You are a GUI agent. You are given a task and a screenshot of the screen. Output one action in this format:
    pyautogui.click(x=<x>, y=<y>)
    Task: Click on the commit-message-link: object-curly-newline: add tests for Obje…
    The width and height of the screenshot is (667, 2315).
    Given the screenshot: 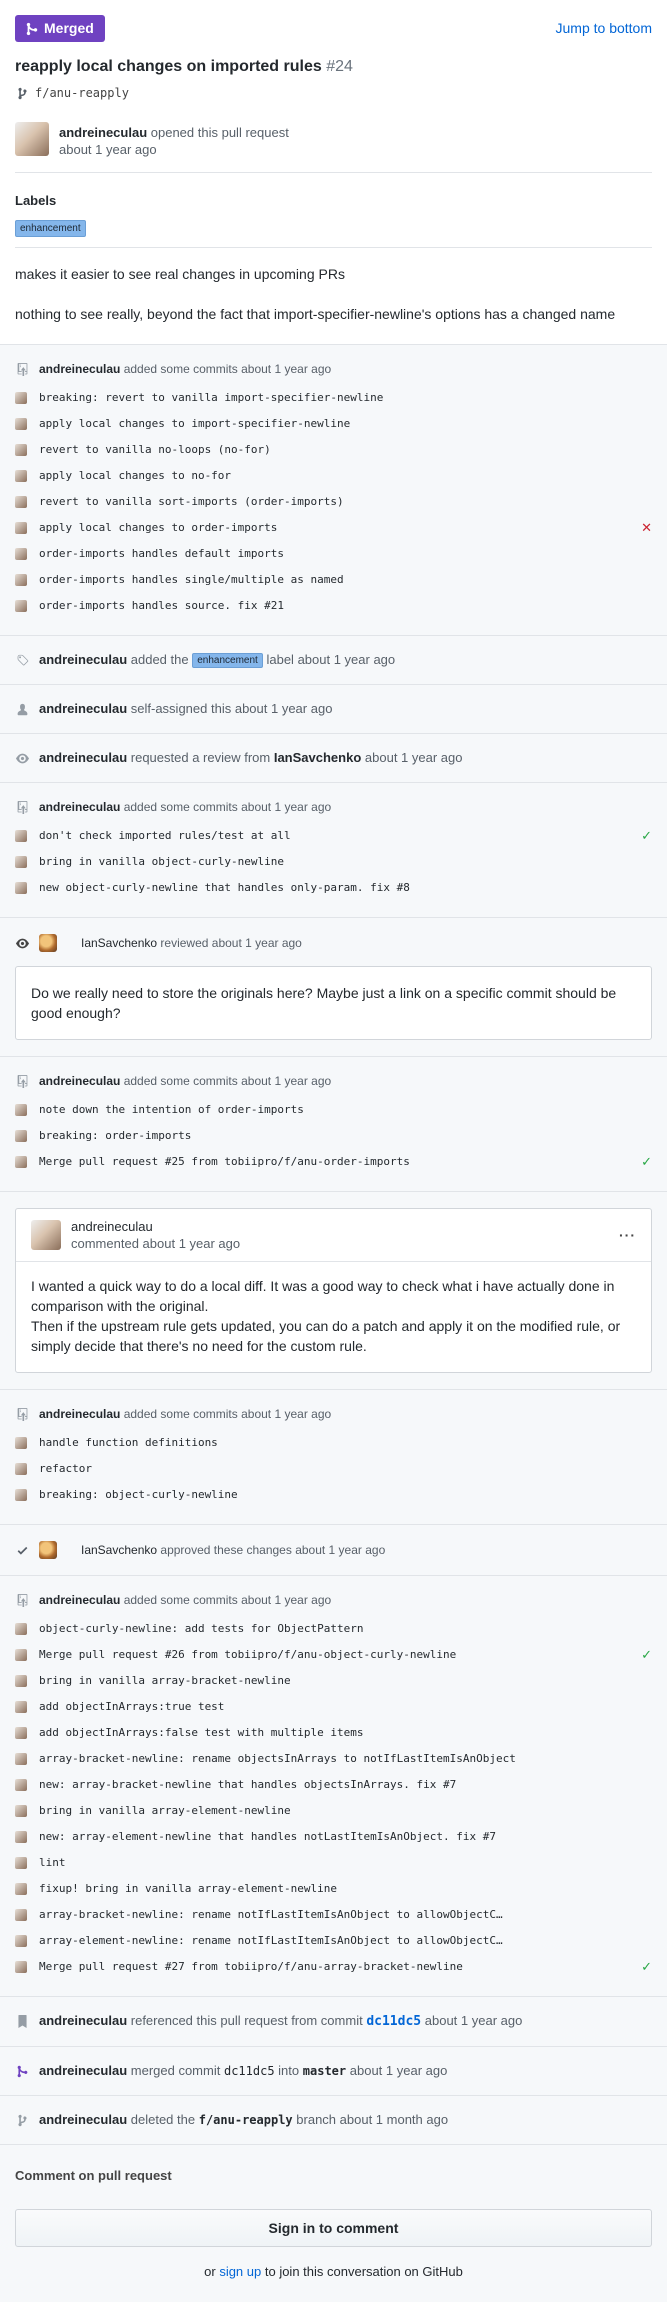 What is the action you would take?
    pyautogui.click(x=337, y=1629)
    